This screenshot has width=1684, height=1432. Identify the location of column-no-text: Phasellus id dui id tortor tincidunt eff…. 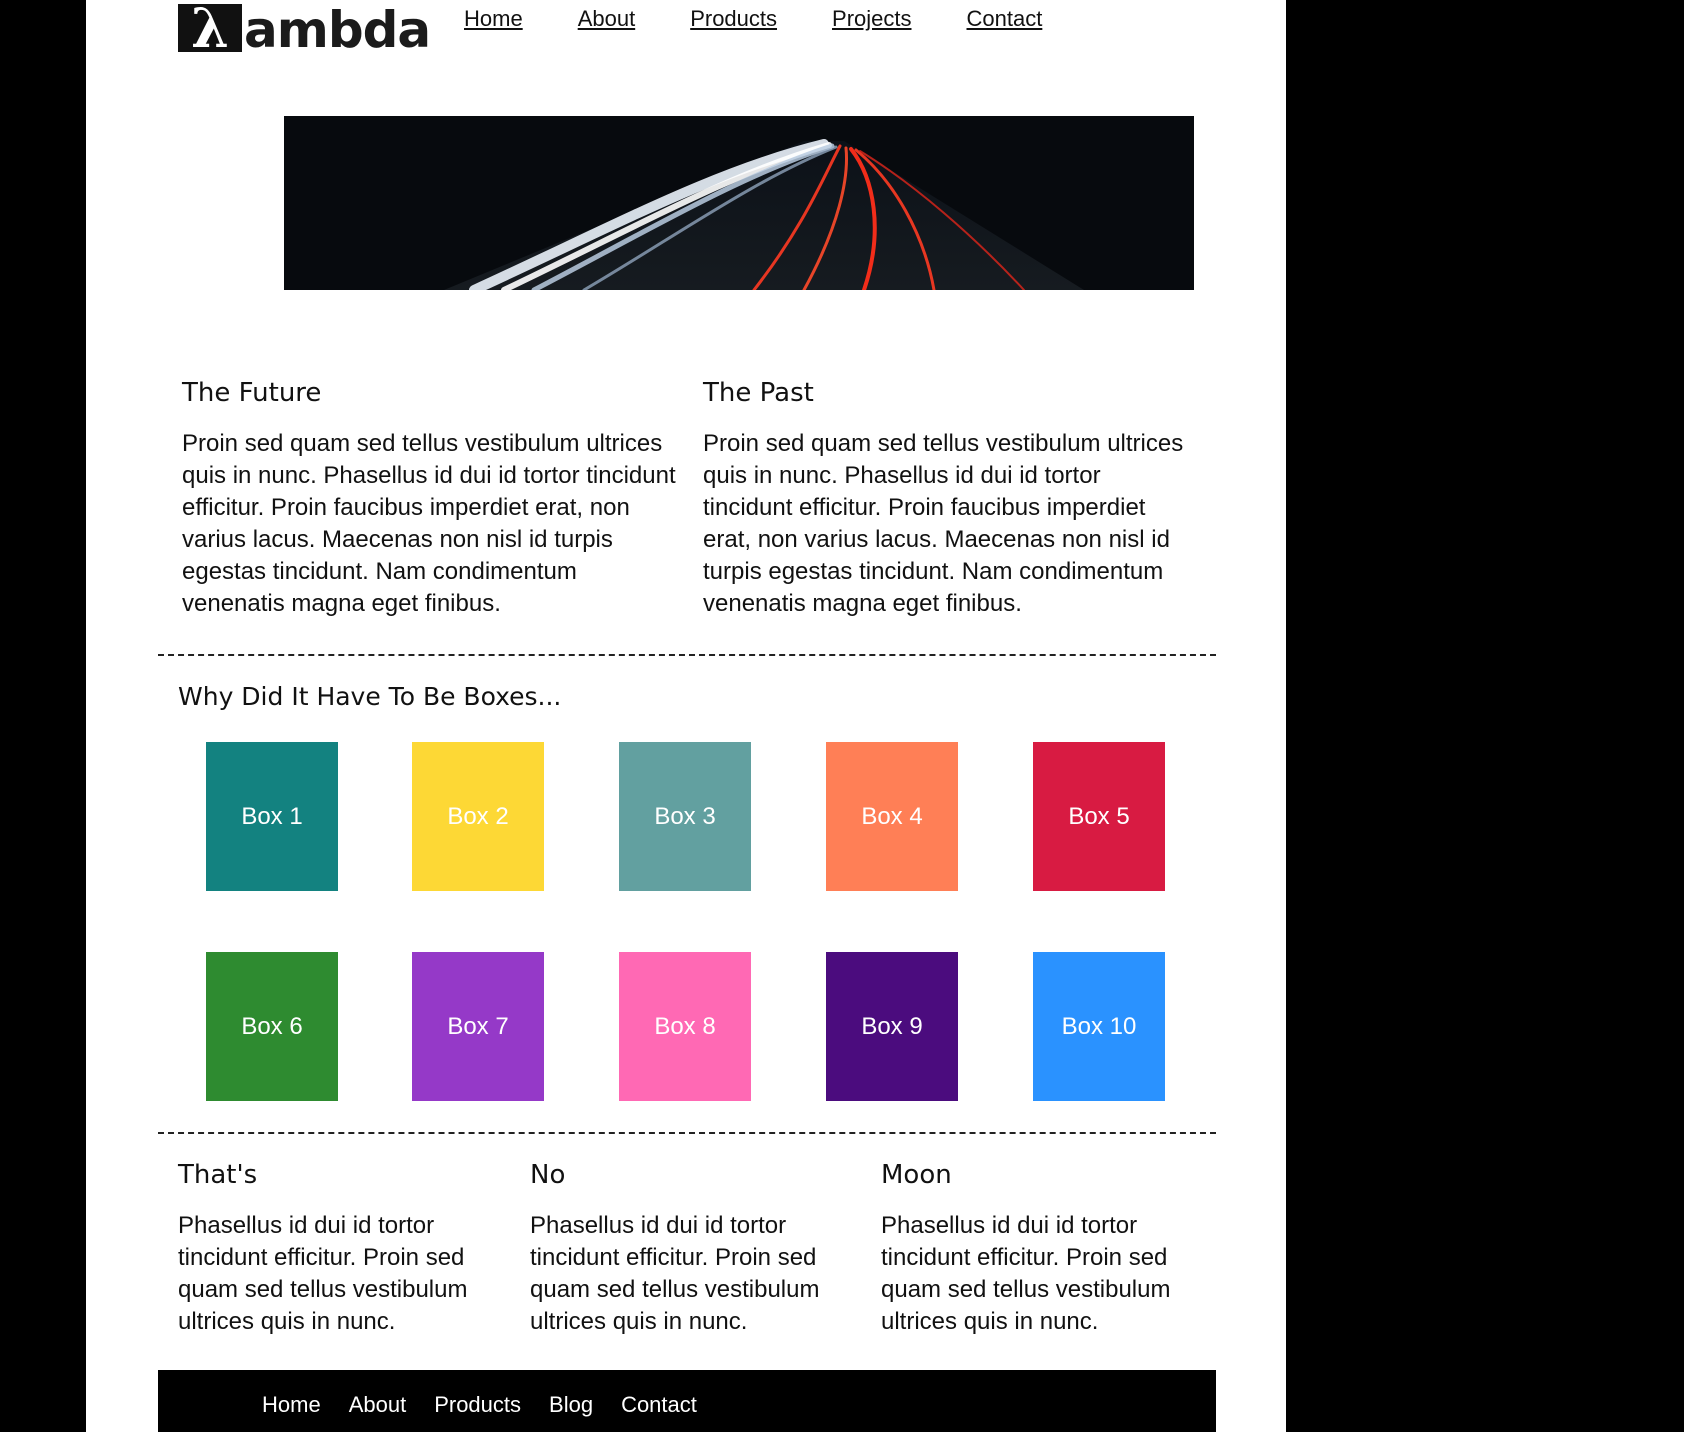
(675, 1273).